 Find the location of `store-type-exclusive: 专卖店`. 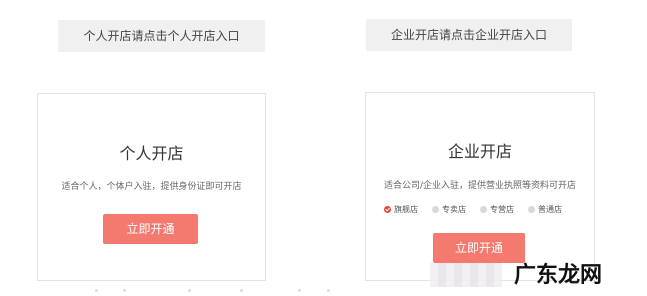

store-type-exclusive: 专卖店 is located at coordinates (449, 209).